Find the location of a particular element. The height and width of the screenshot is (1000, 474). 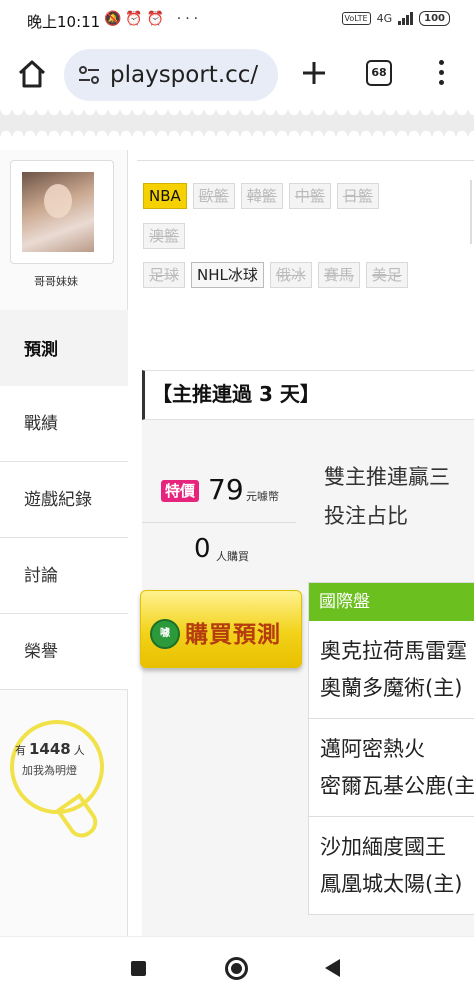

recents-icon is located at coordinates (138, 968).